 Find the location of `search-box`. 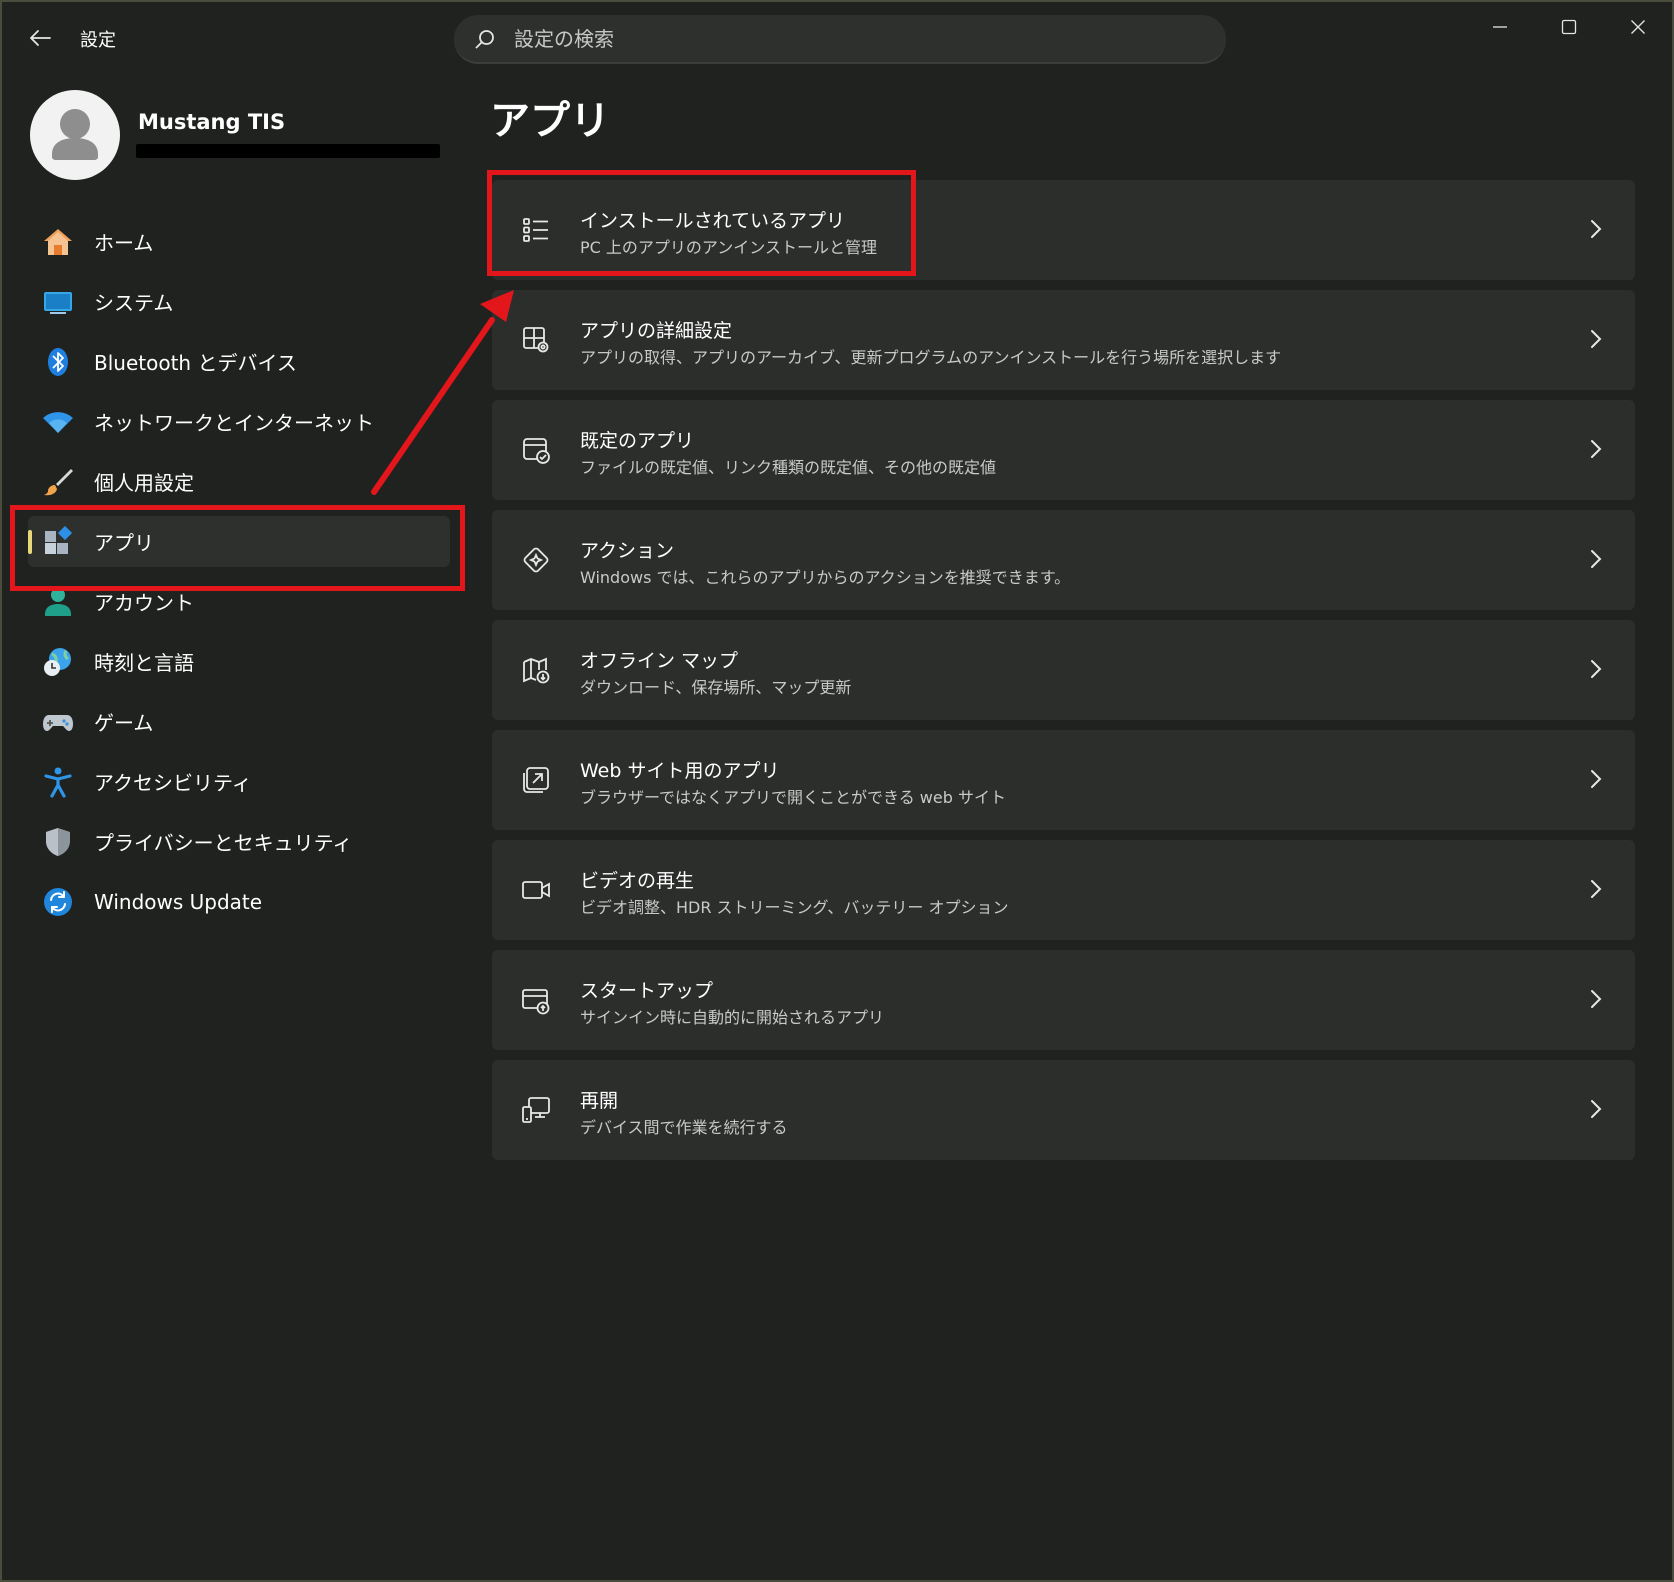

search-box is located at coordinates (840, 39).